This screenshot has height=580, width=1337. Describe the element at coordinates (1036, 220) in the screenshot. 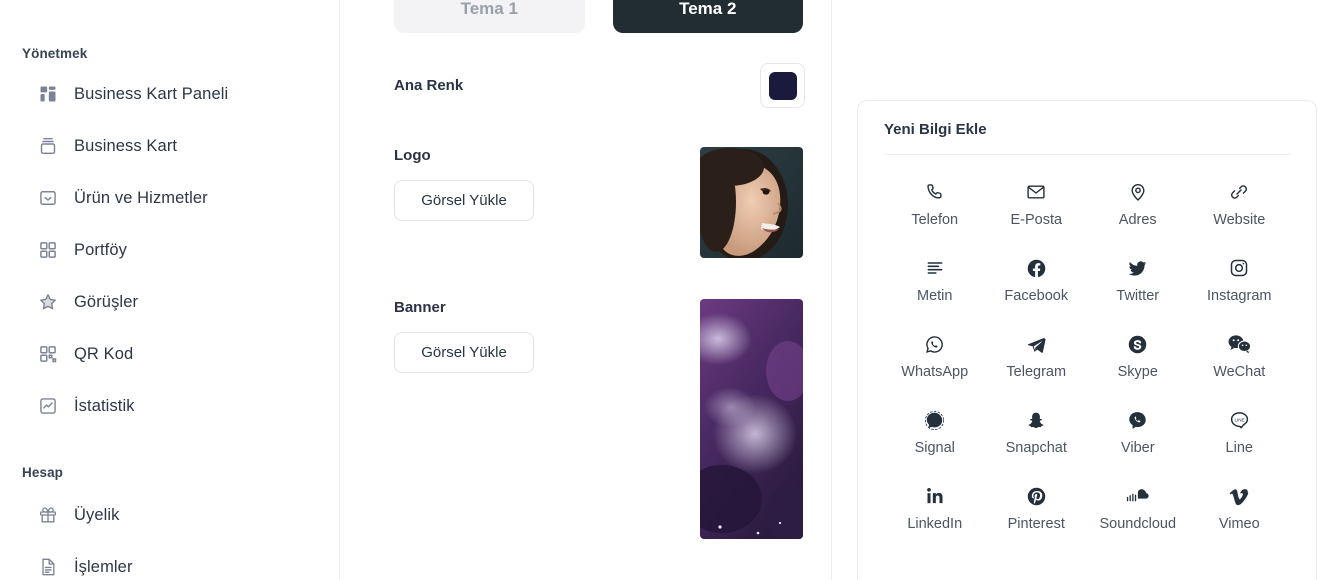

I see `info-tile-label: E-Posta` at that location.